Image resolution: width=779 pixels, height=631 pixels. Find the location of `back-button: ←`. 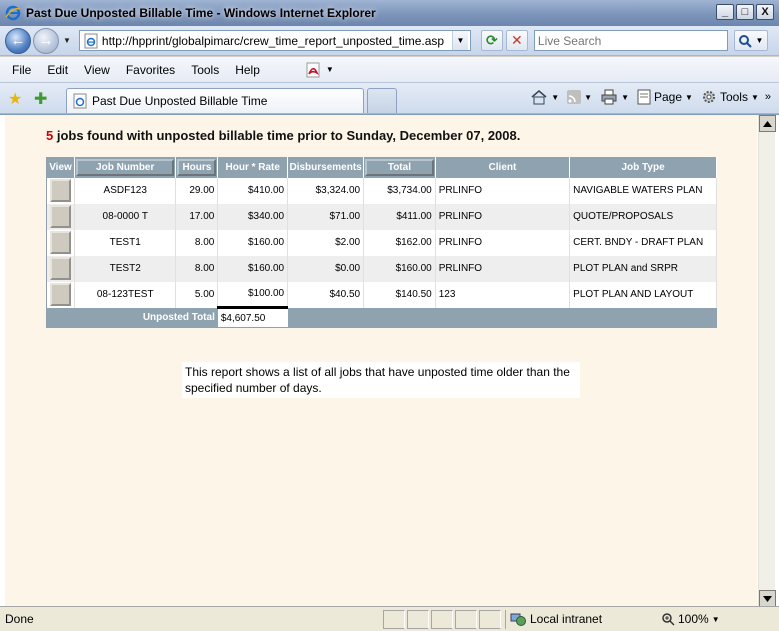

back-button: ← is located at coordinates (18, 40).